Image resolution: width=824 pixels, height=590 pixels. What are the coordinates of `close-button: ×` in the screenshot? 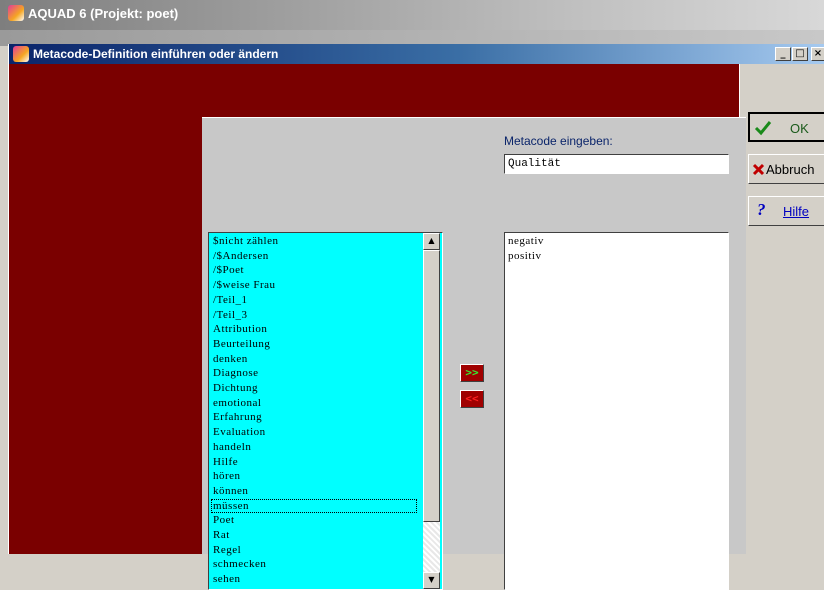 It's located at (817, 54).